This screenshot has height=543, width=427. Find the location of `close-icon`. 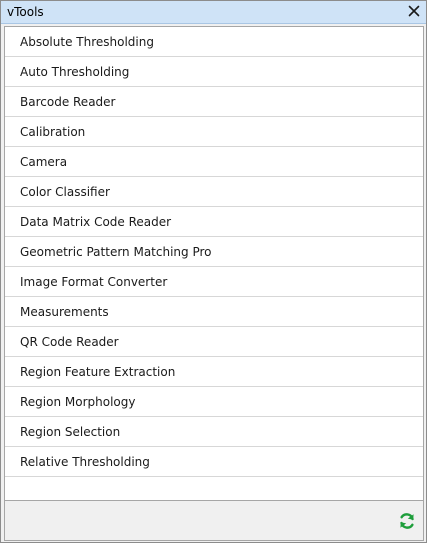

close-icon is located at coordinates (414, 11).